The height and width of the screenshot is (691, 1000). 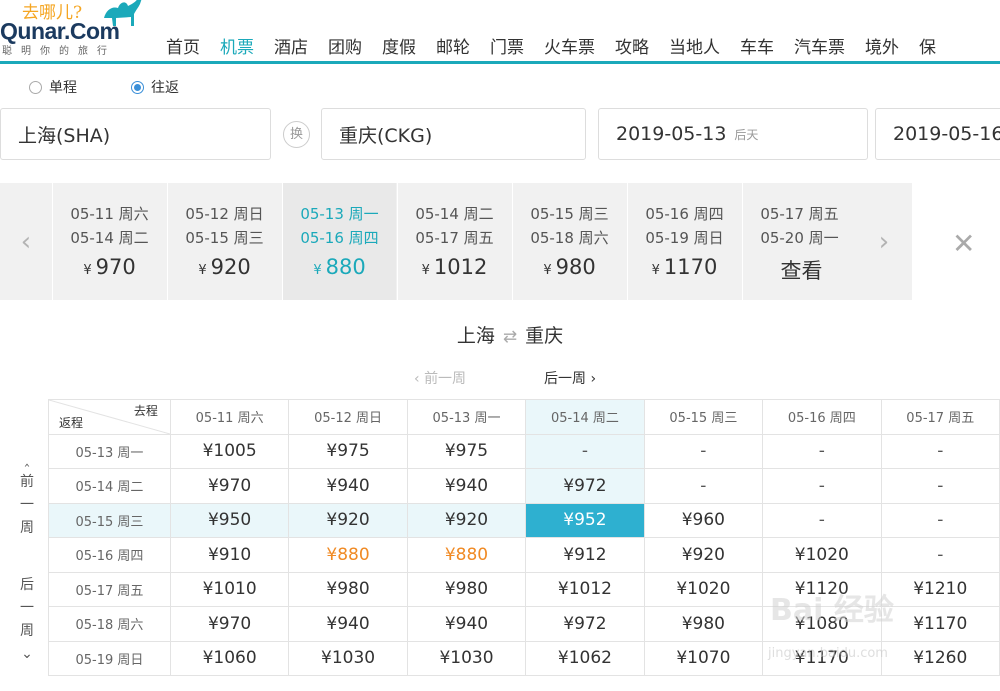 I want to click on date-option: 05-16 周四 05-19 周日 ¥1170, so click(x=684, y=241).